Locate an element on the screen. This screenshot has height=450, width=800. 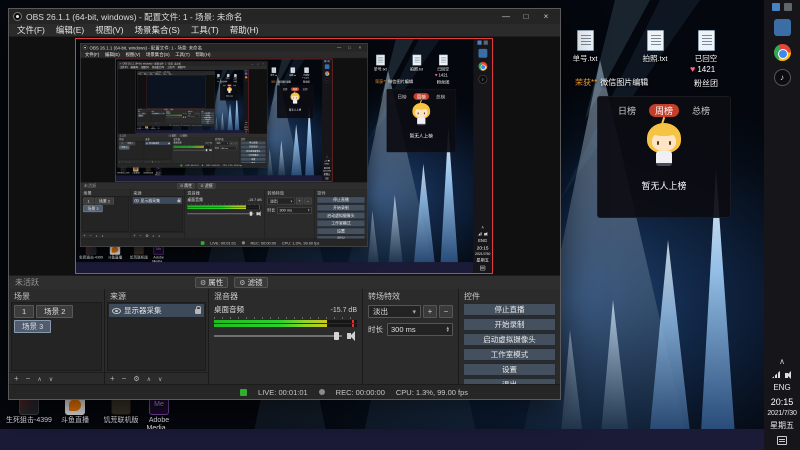
chrome-icon is located at coordinates (327, 73).